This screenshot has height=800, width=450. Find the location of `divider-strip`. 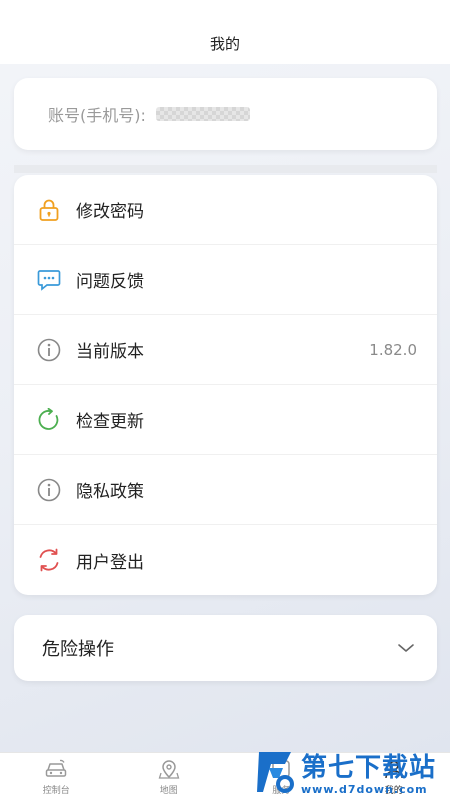

divider-strip is located at coordinates (225, 169).